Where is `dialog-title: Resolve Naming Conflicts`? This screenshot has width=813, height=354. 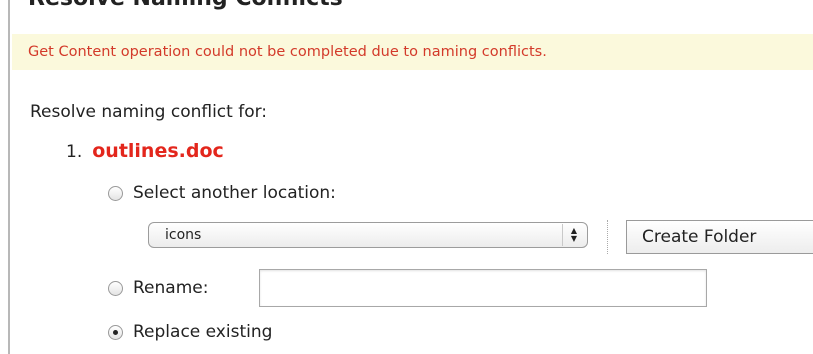 dialog-title: Resolve Naming Conflicts is located at coordinates (185, 5).